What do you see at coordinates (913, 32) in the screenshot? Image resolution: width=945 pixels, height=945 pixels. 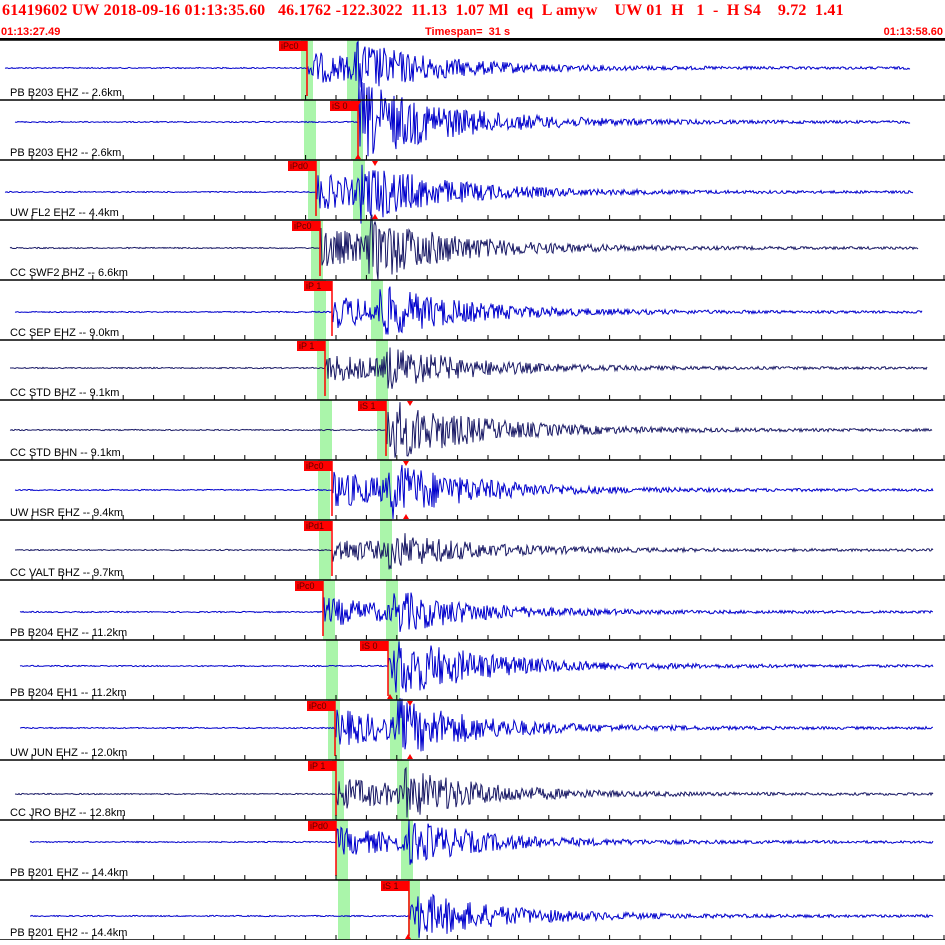 I see `end-time-label: 01:13:58.60` at bounding box center [913, 32].